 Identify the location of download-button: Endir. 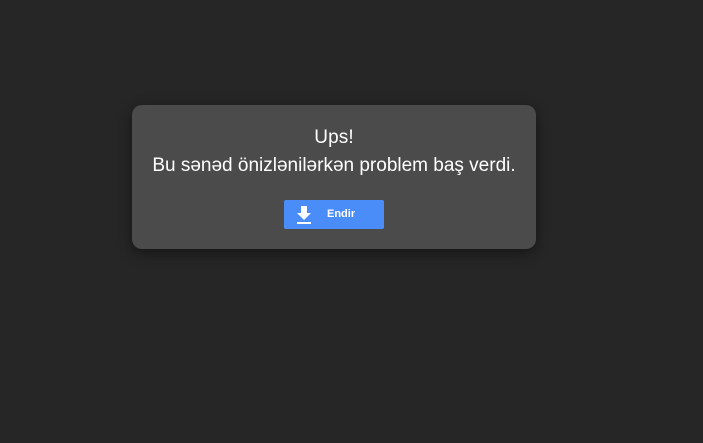
(334, 214).